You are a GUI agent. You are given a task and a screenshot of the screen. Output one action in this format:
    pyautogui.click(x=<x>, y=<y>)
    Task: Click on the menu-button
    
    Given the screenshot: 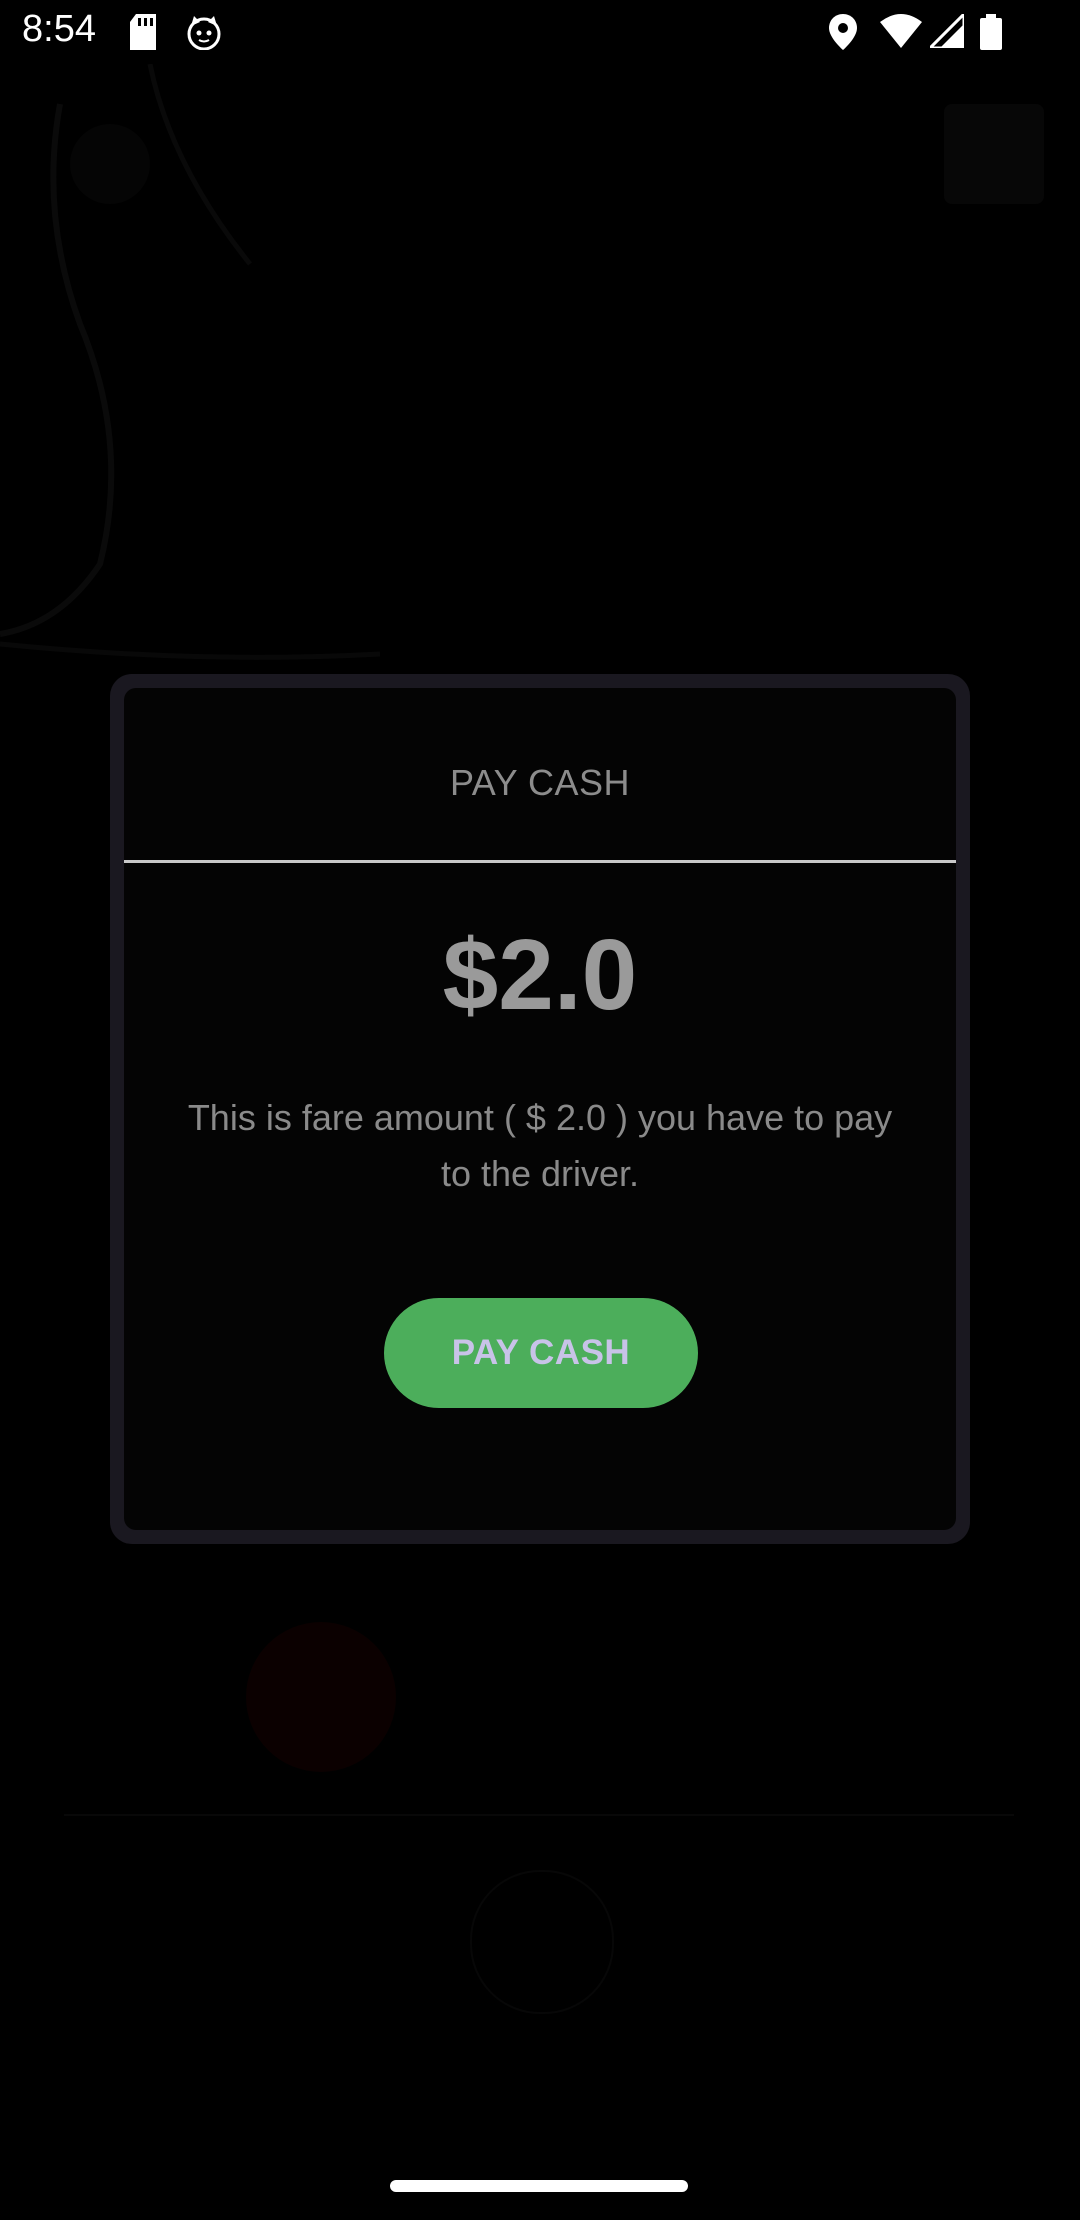 What is the action you would take?
    pyautogui.click(x=110, y=164)
    